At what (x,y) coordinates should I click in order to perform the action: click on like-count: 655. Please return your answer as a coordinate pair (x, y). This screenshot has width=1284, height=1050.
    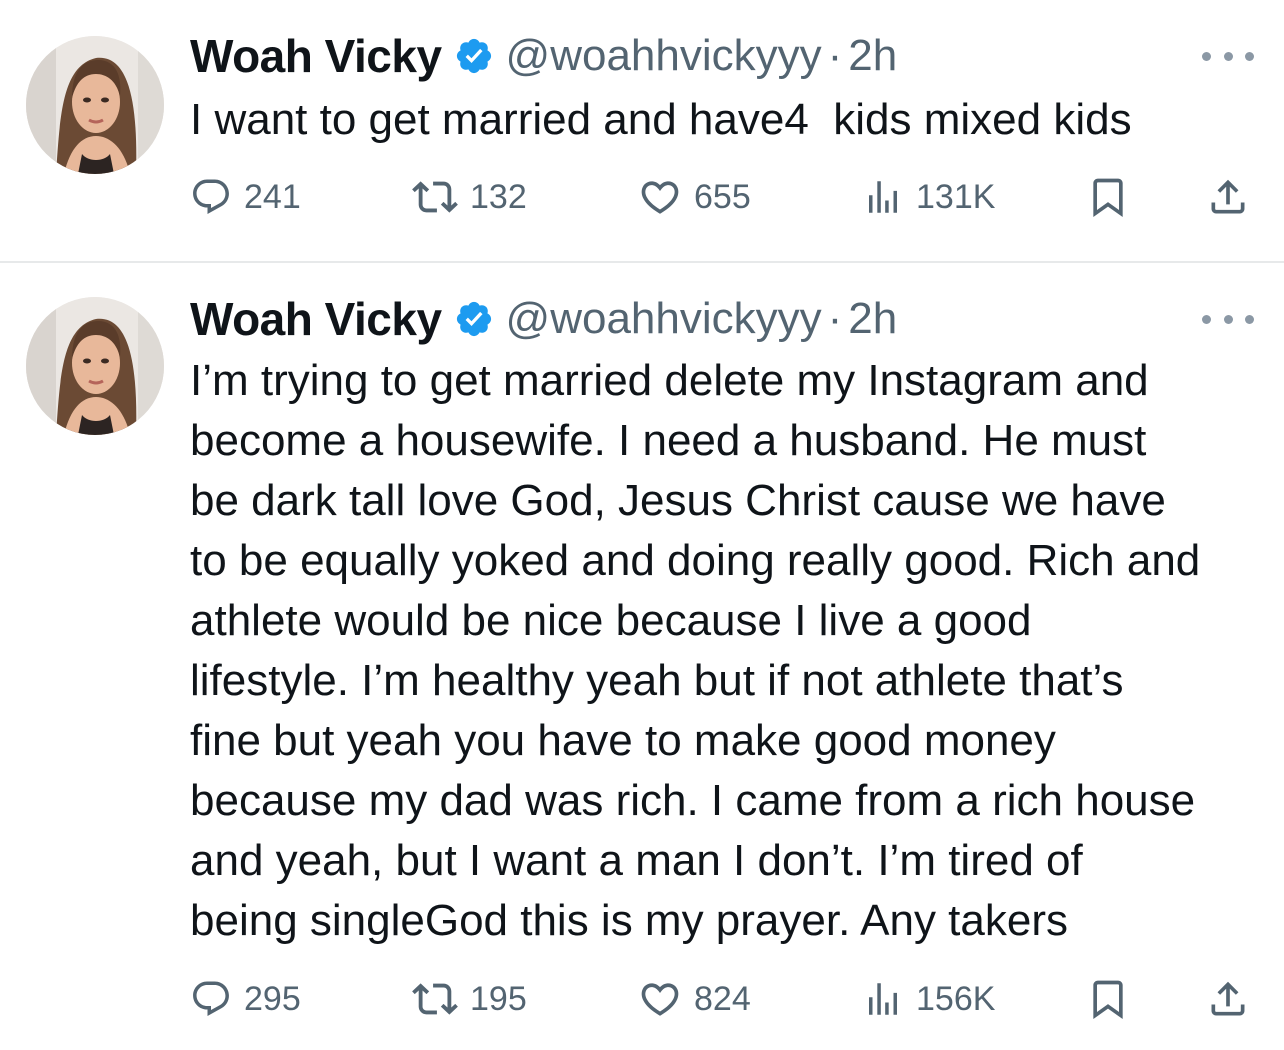
    Looking at the image, I should click on (722, 196).